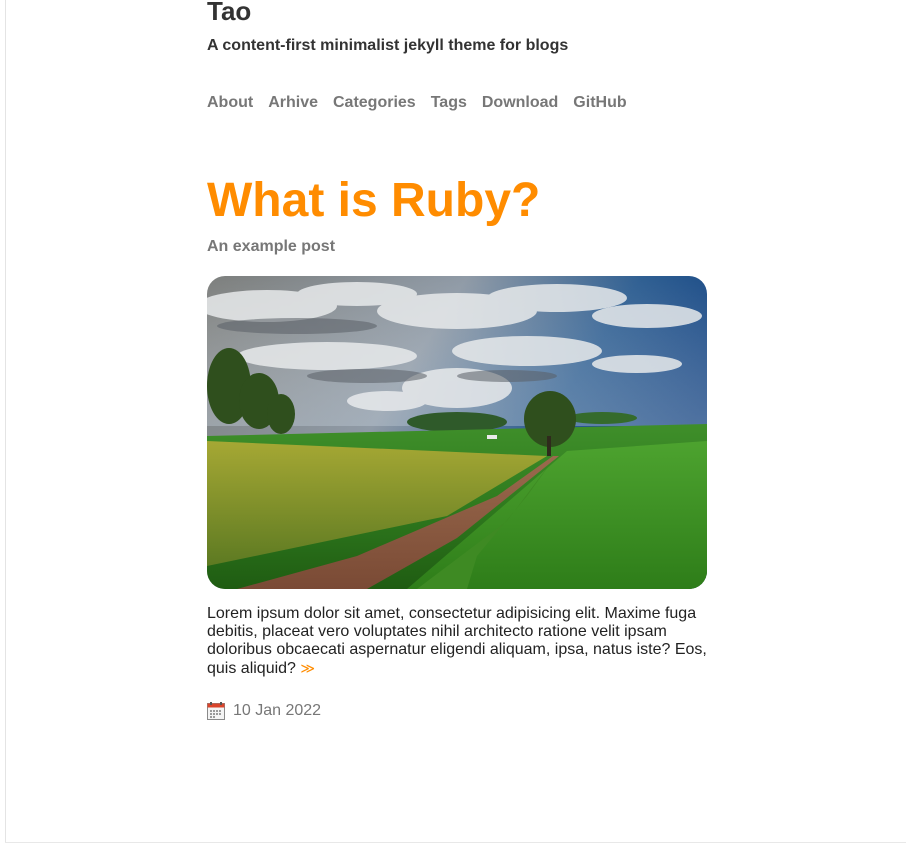 The height and width of the screenshot is (844, 906). Describe the element at coordinates (599, 103) in the screenshot. I see `nav-link-github: GitHub` at that location.